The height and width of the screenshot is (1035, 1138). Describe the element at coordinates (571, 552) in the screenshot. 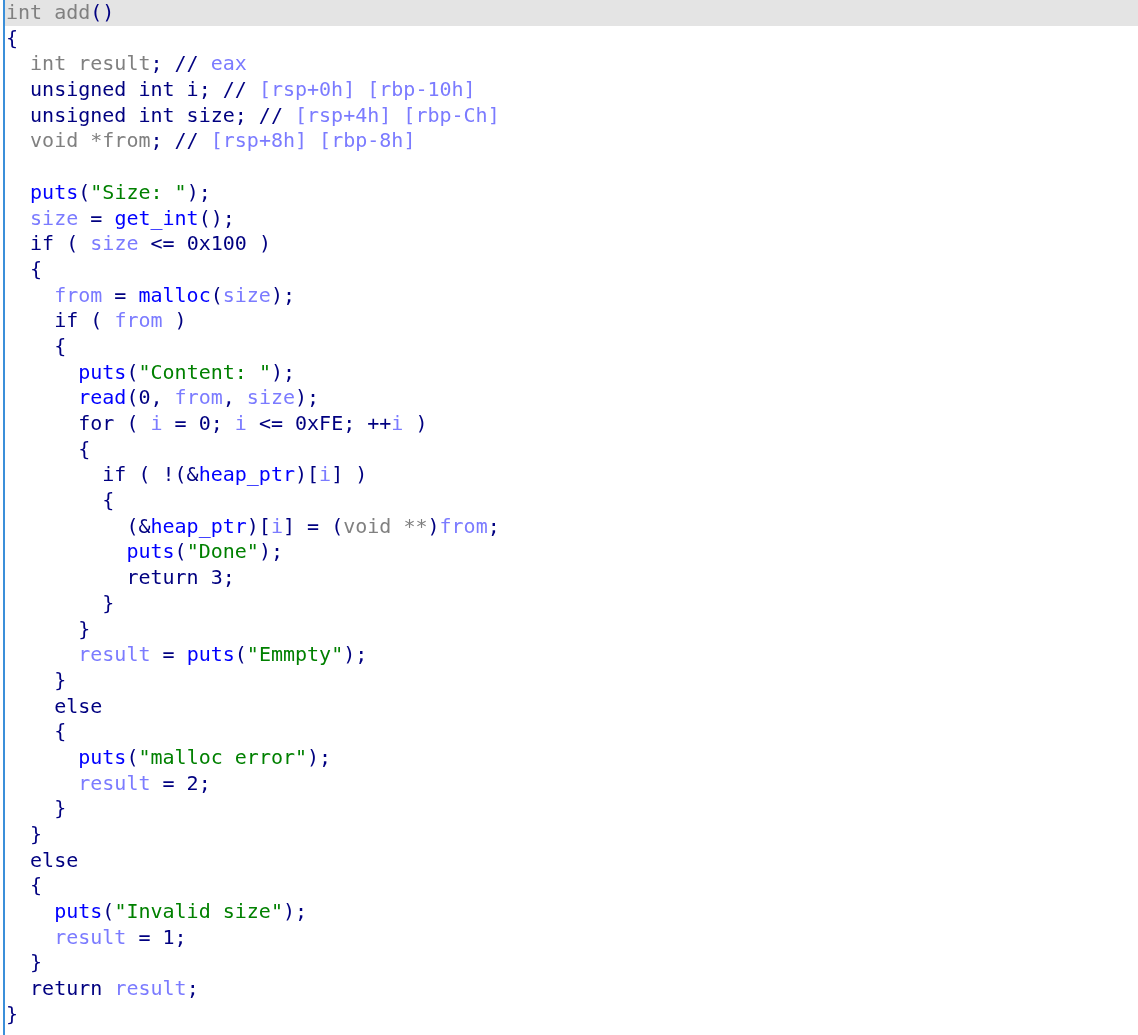

I see `code-line: puts("Done");` at that location.